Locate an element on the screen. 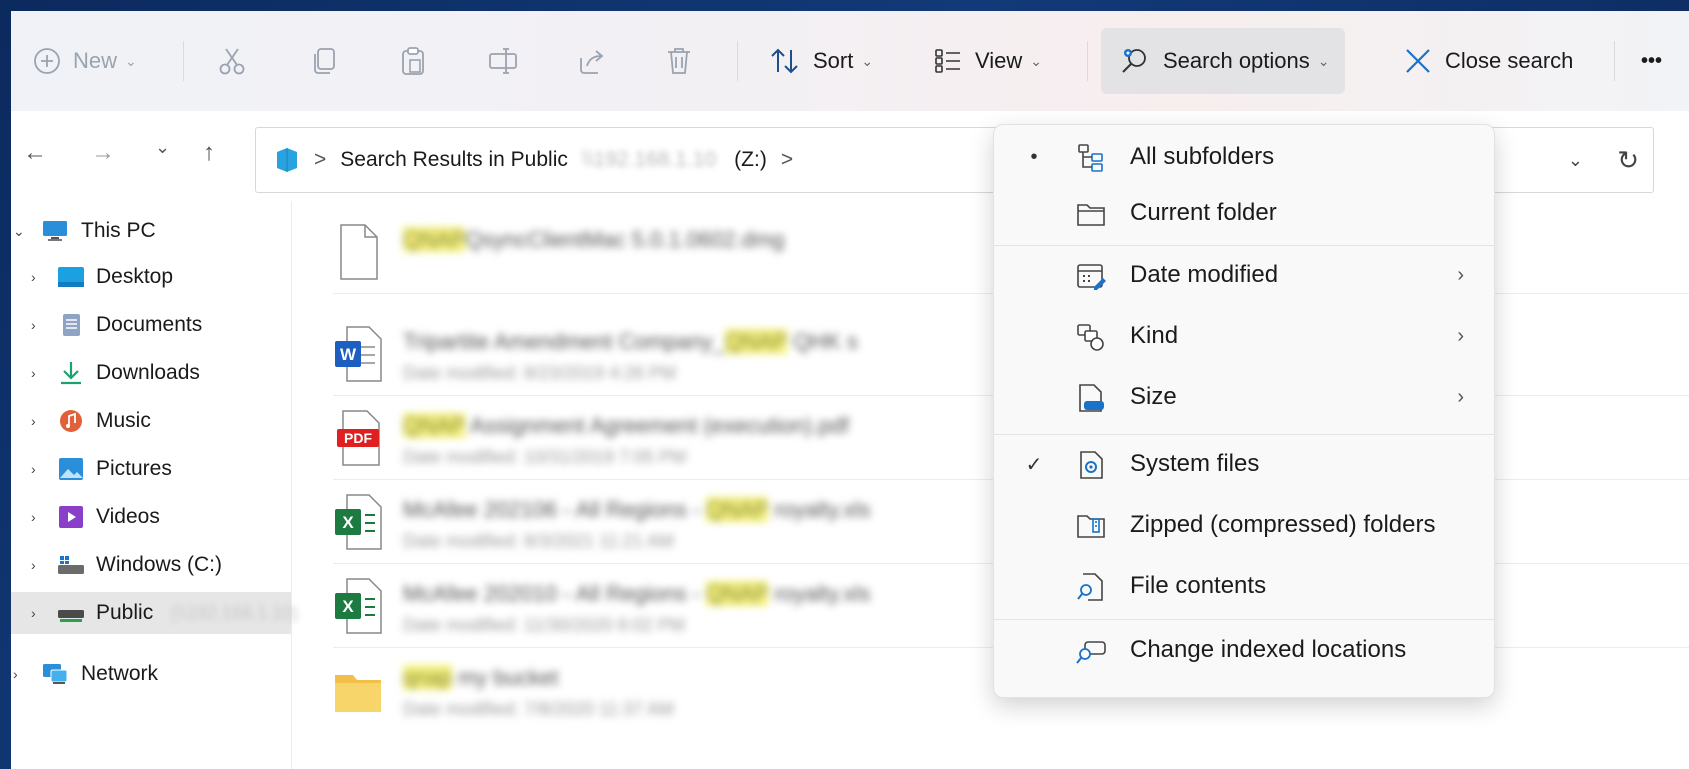 This screenshot has width=1689, height=769. menu-item-label: Date modified is located at coordinates (1204, 274).